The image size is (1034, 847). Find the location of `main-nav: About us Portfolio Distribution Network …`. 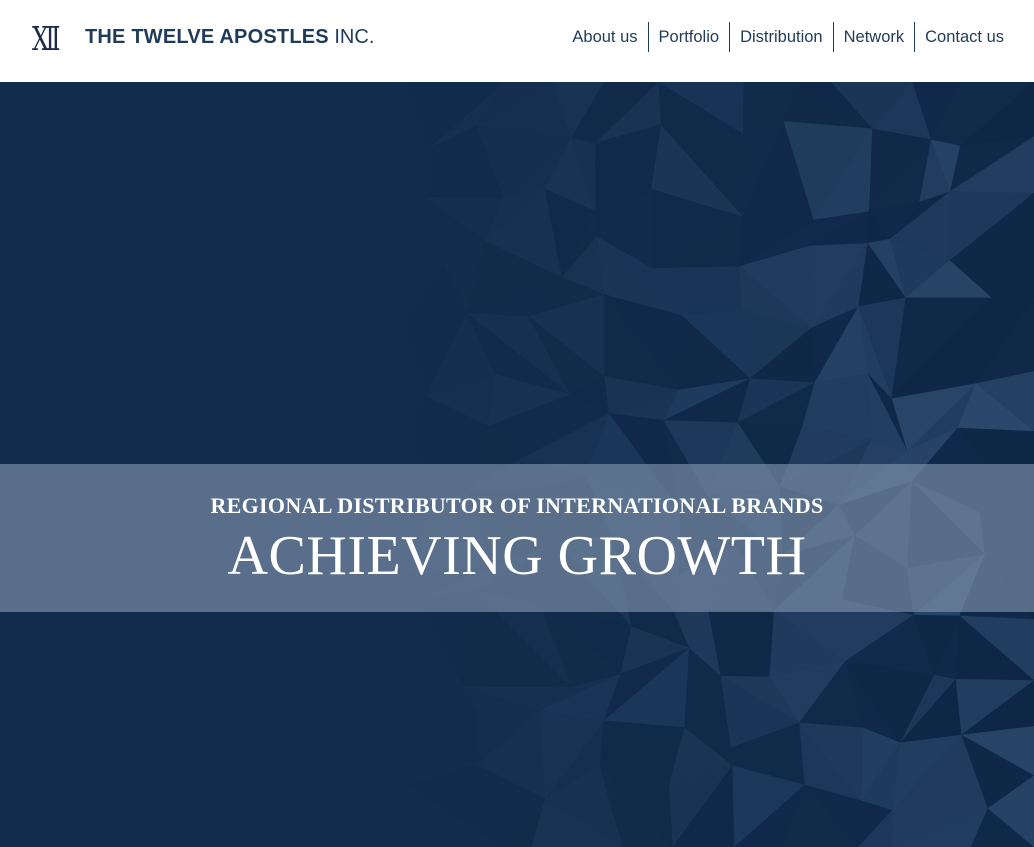

main-nav: About us Portfolio Distribution Network … is located at coordinates (788, 37).